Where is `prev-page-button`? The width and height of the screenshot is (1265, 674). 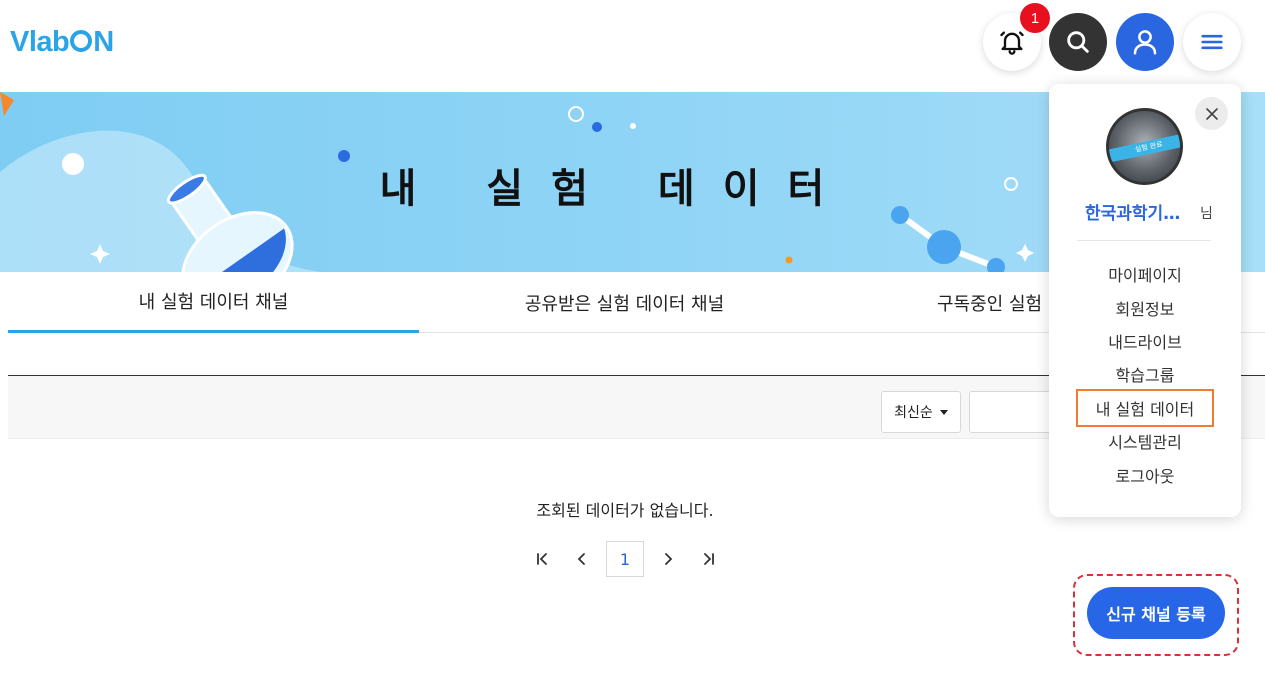 prev-page-button is located at coordinates (582, 559).